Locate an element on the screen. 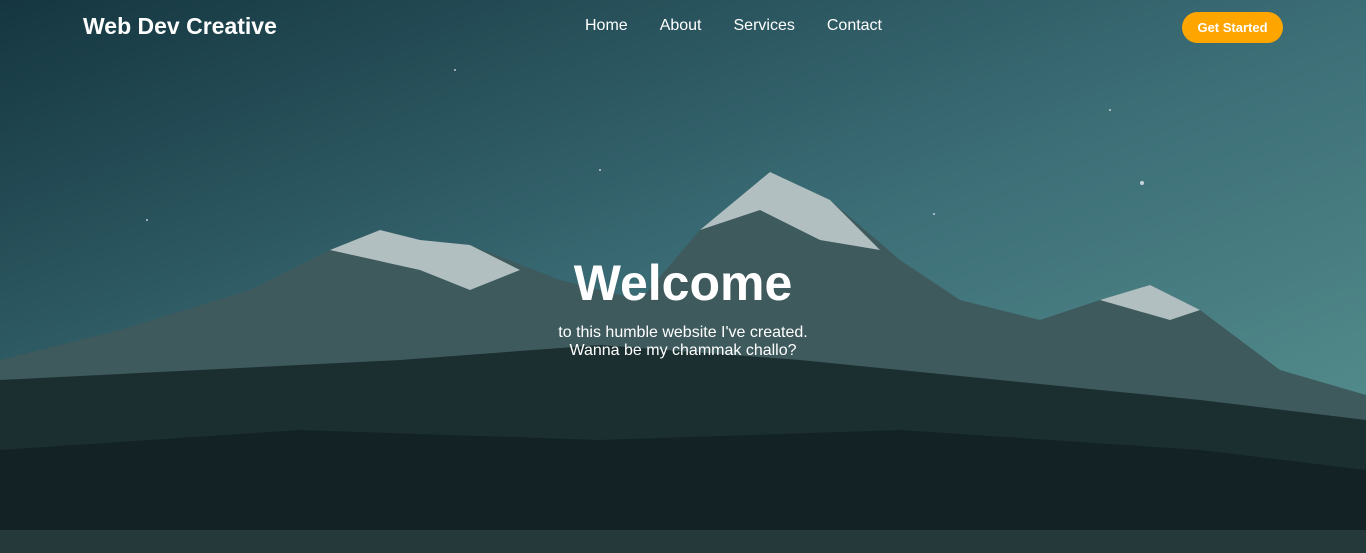  hero-line-1: to this humble website I've created. is located at coordinates (683, 332).